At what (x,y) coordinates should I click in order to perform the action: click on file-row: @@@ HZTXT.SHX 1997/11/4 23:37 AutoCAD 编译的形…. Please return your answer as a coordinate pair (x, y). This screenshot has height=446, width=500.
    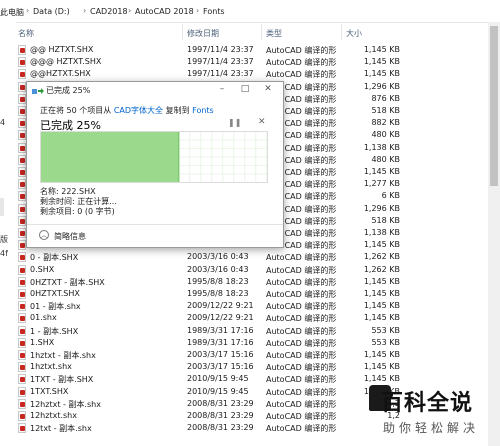
    Looking at the image, I should click on (251, 62).